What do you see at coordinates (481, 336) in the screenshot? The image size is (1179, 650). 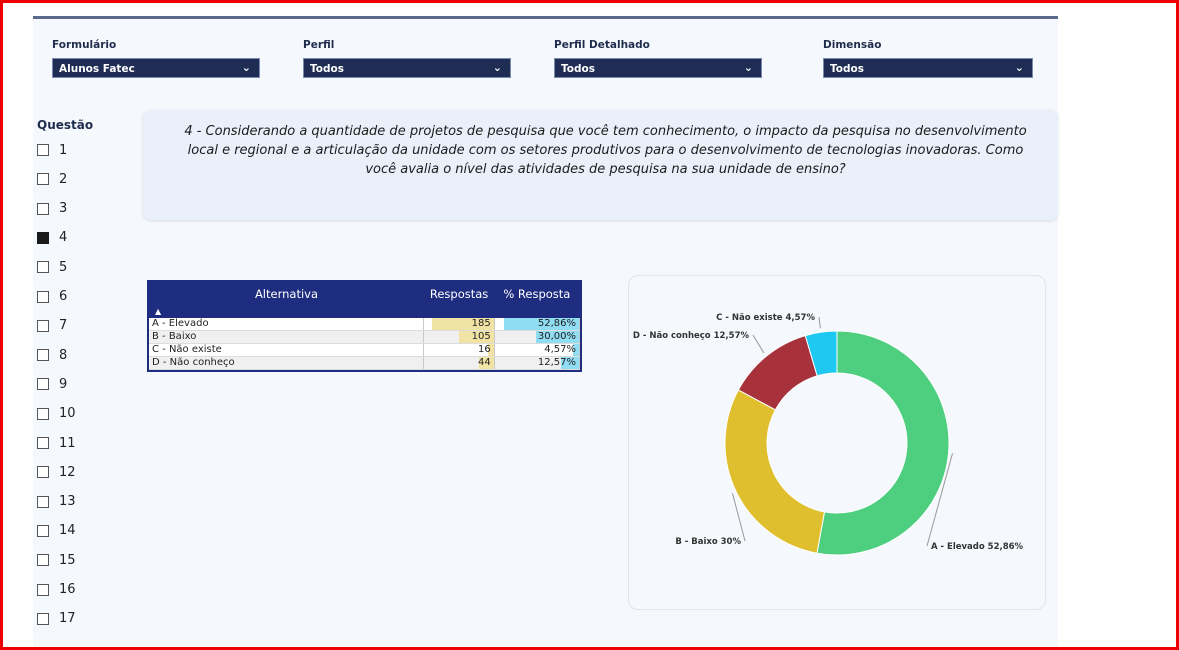 I see `respostas-value: 105` at bounding box center [481, 336].